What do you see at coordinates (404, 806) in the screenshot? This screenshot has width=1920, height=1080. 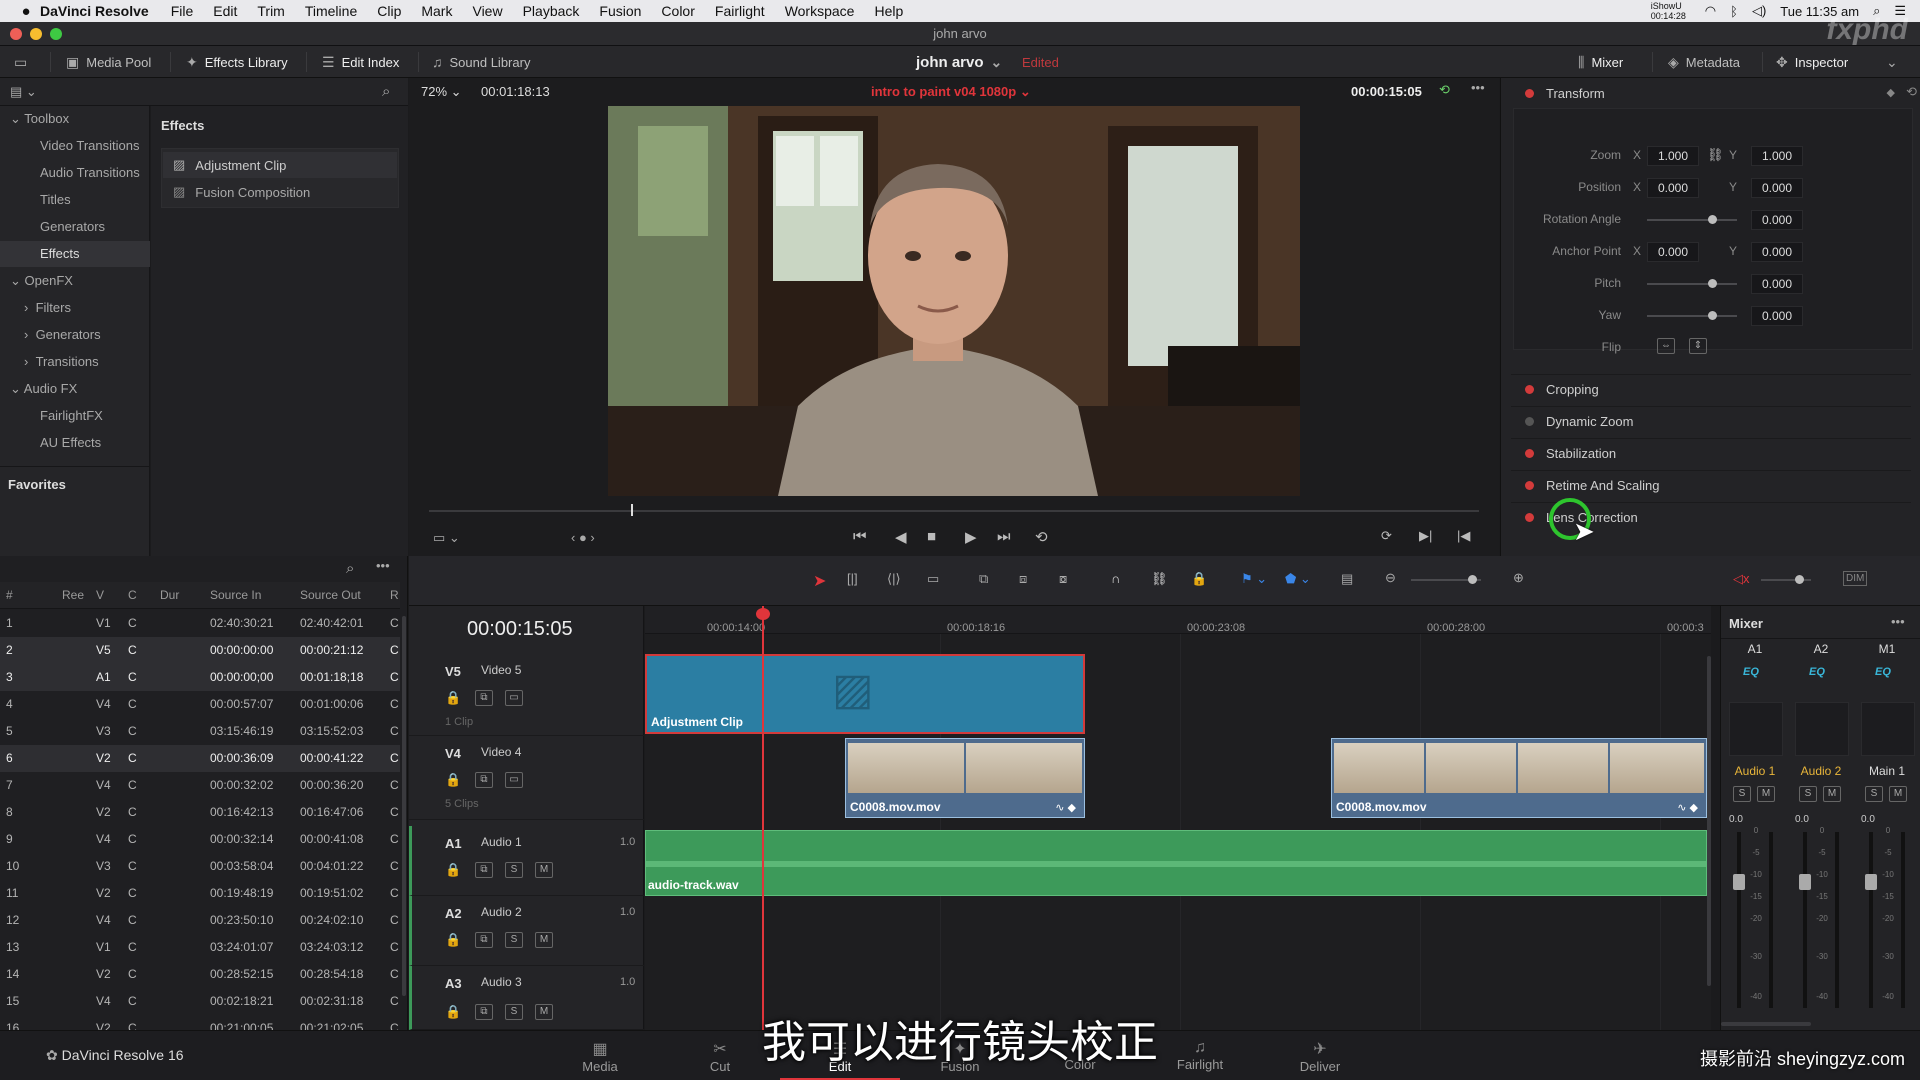 I see `edl-scrollbar` at bounding box center [404, 806].